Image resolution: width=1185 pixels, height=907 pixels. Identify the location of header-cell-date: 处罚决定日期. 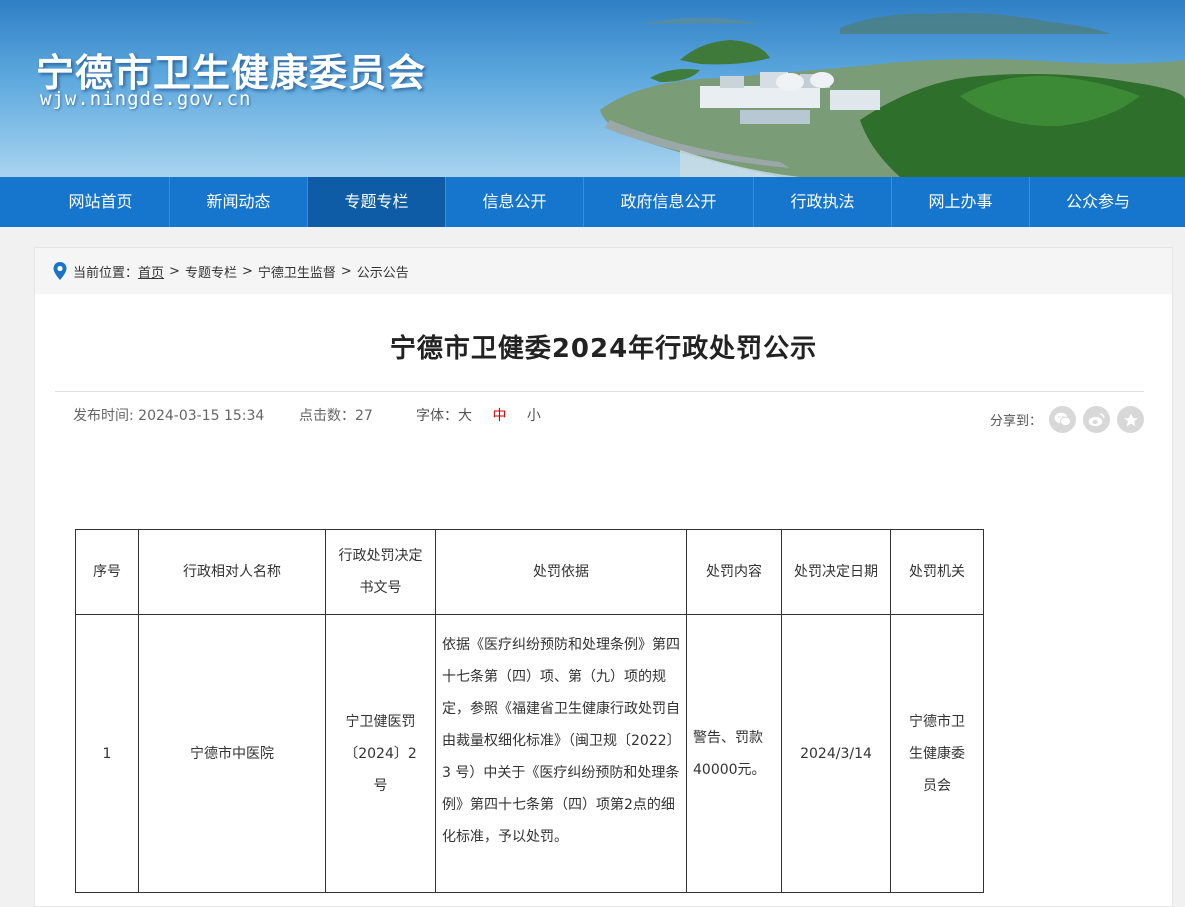
(836, 572).